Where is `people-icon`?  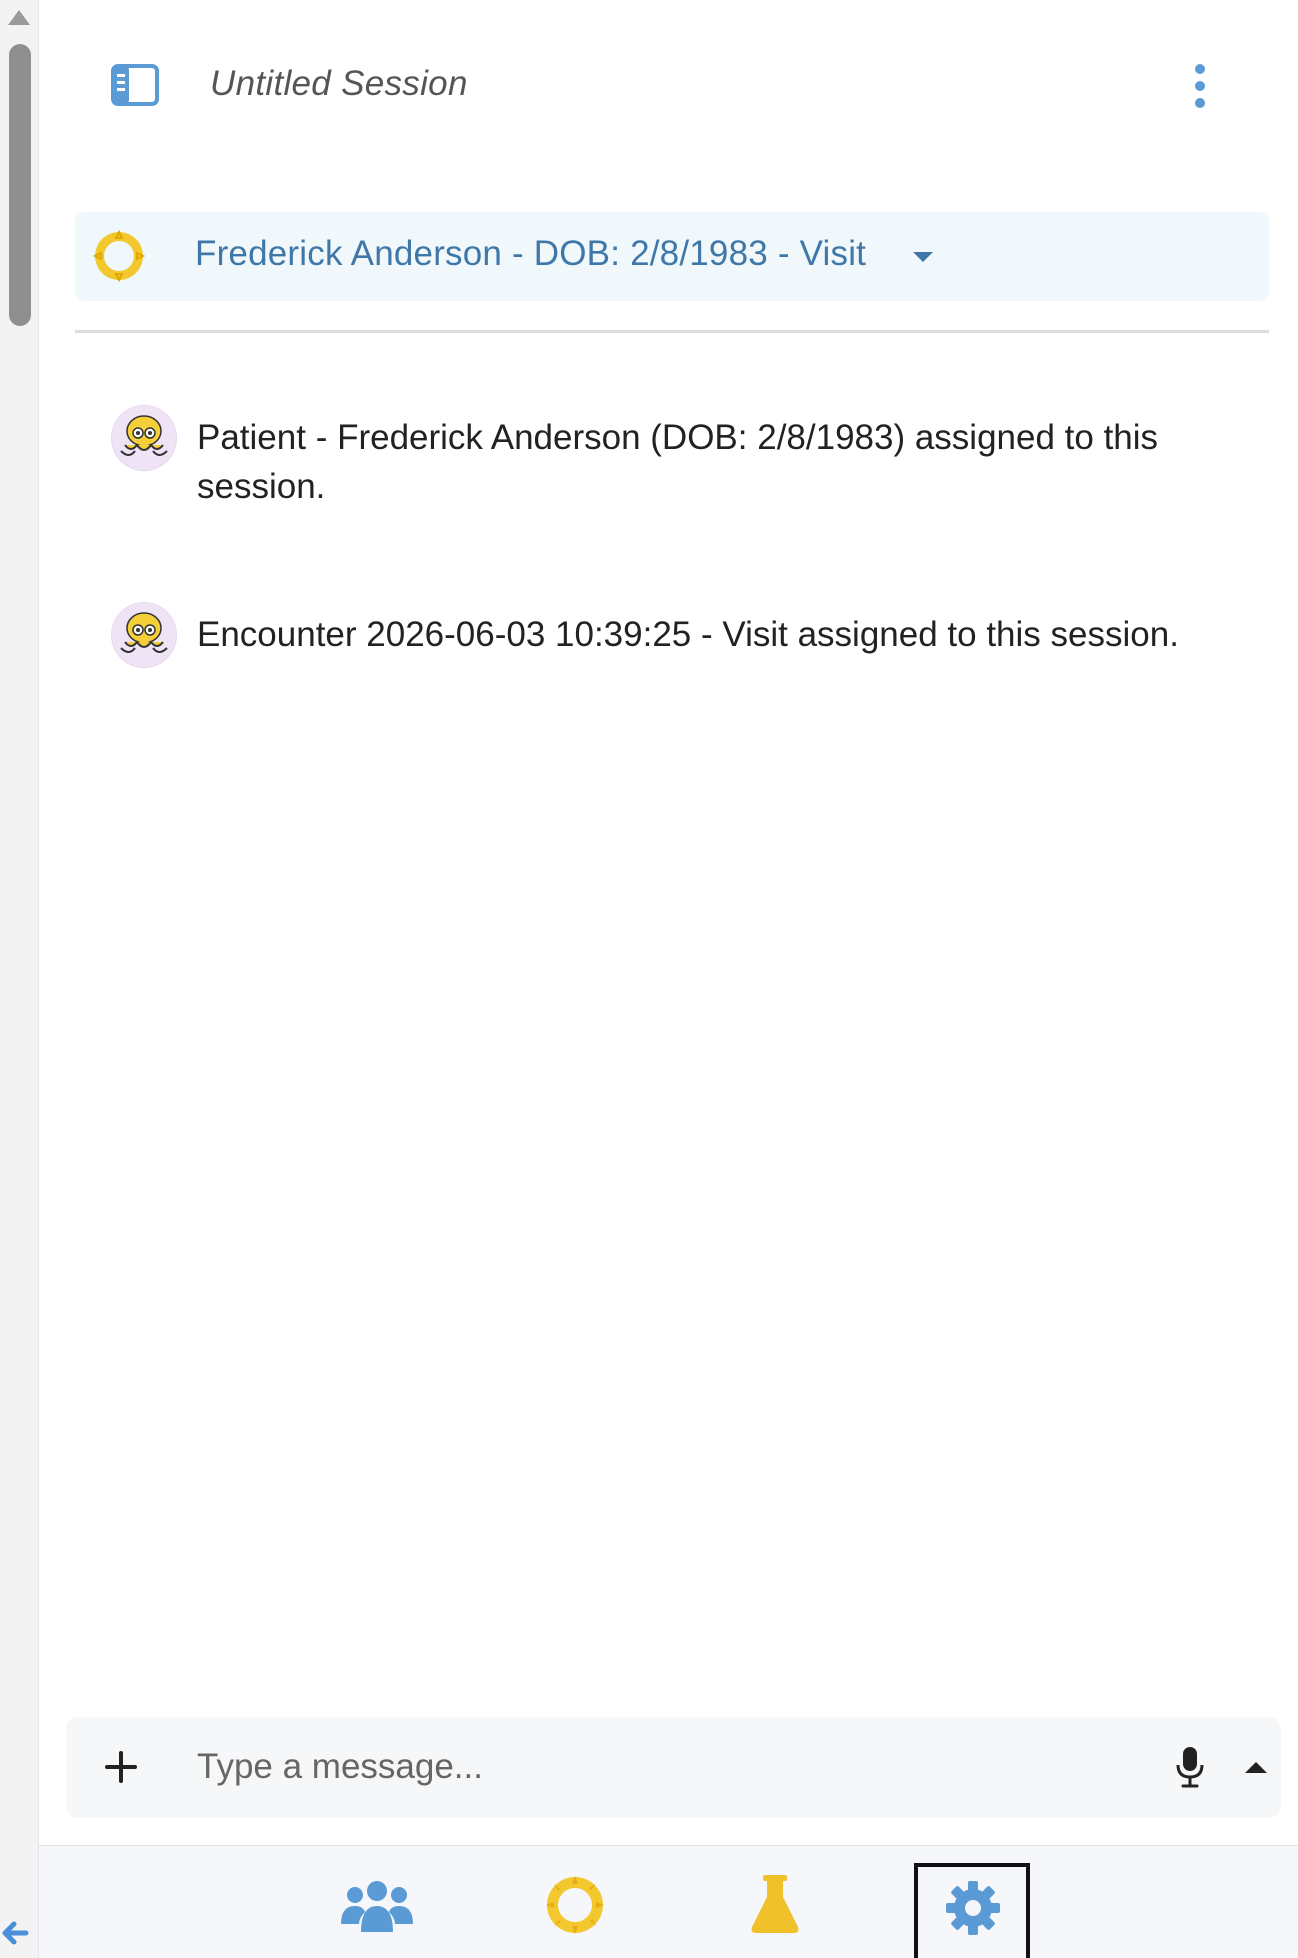
people-icon is located at coordinates (377, 1906).